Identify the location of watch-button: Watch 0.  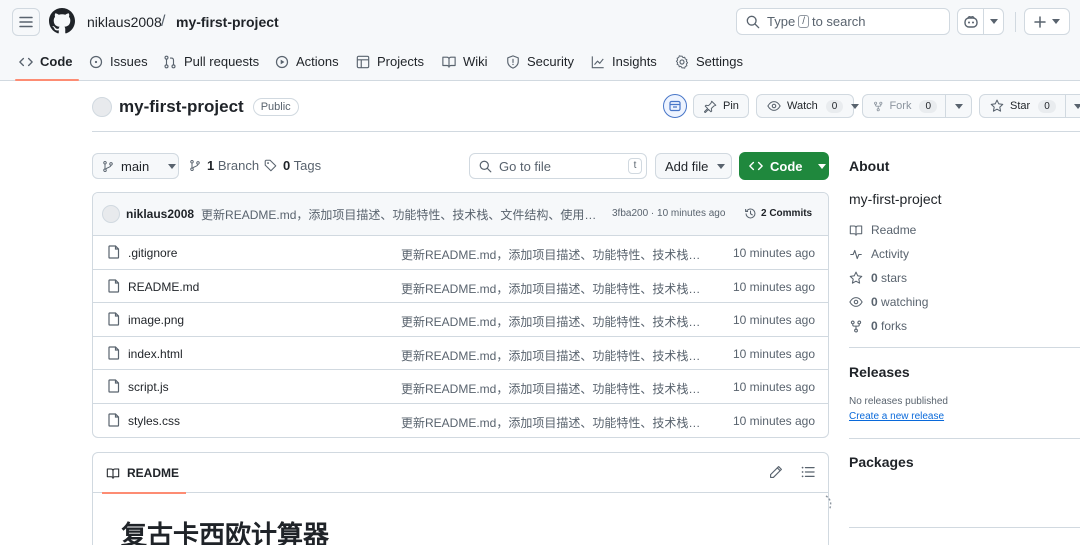
(808, 106).